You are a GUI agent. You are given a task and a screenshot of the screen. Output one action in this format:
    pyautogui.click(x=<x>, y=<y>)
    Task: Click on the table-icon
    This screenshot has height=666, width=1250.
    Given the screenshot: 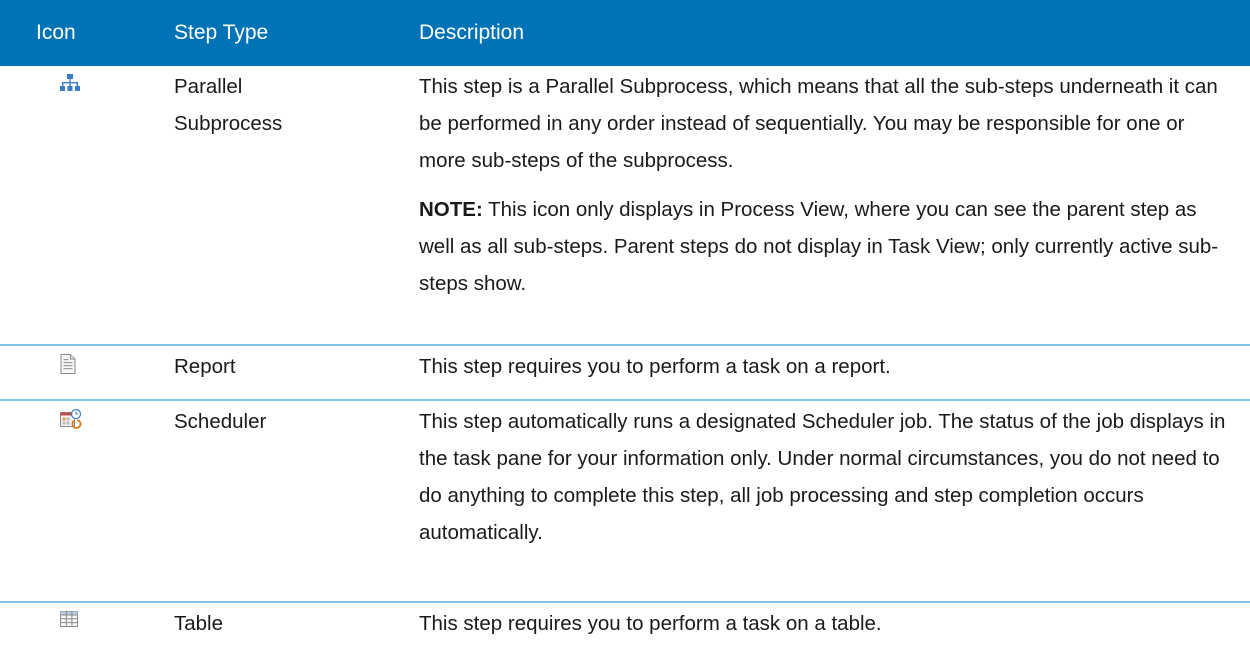 What is the action you would take?
    pyautogui.click(x=85, y=634)
    